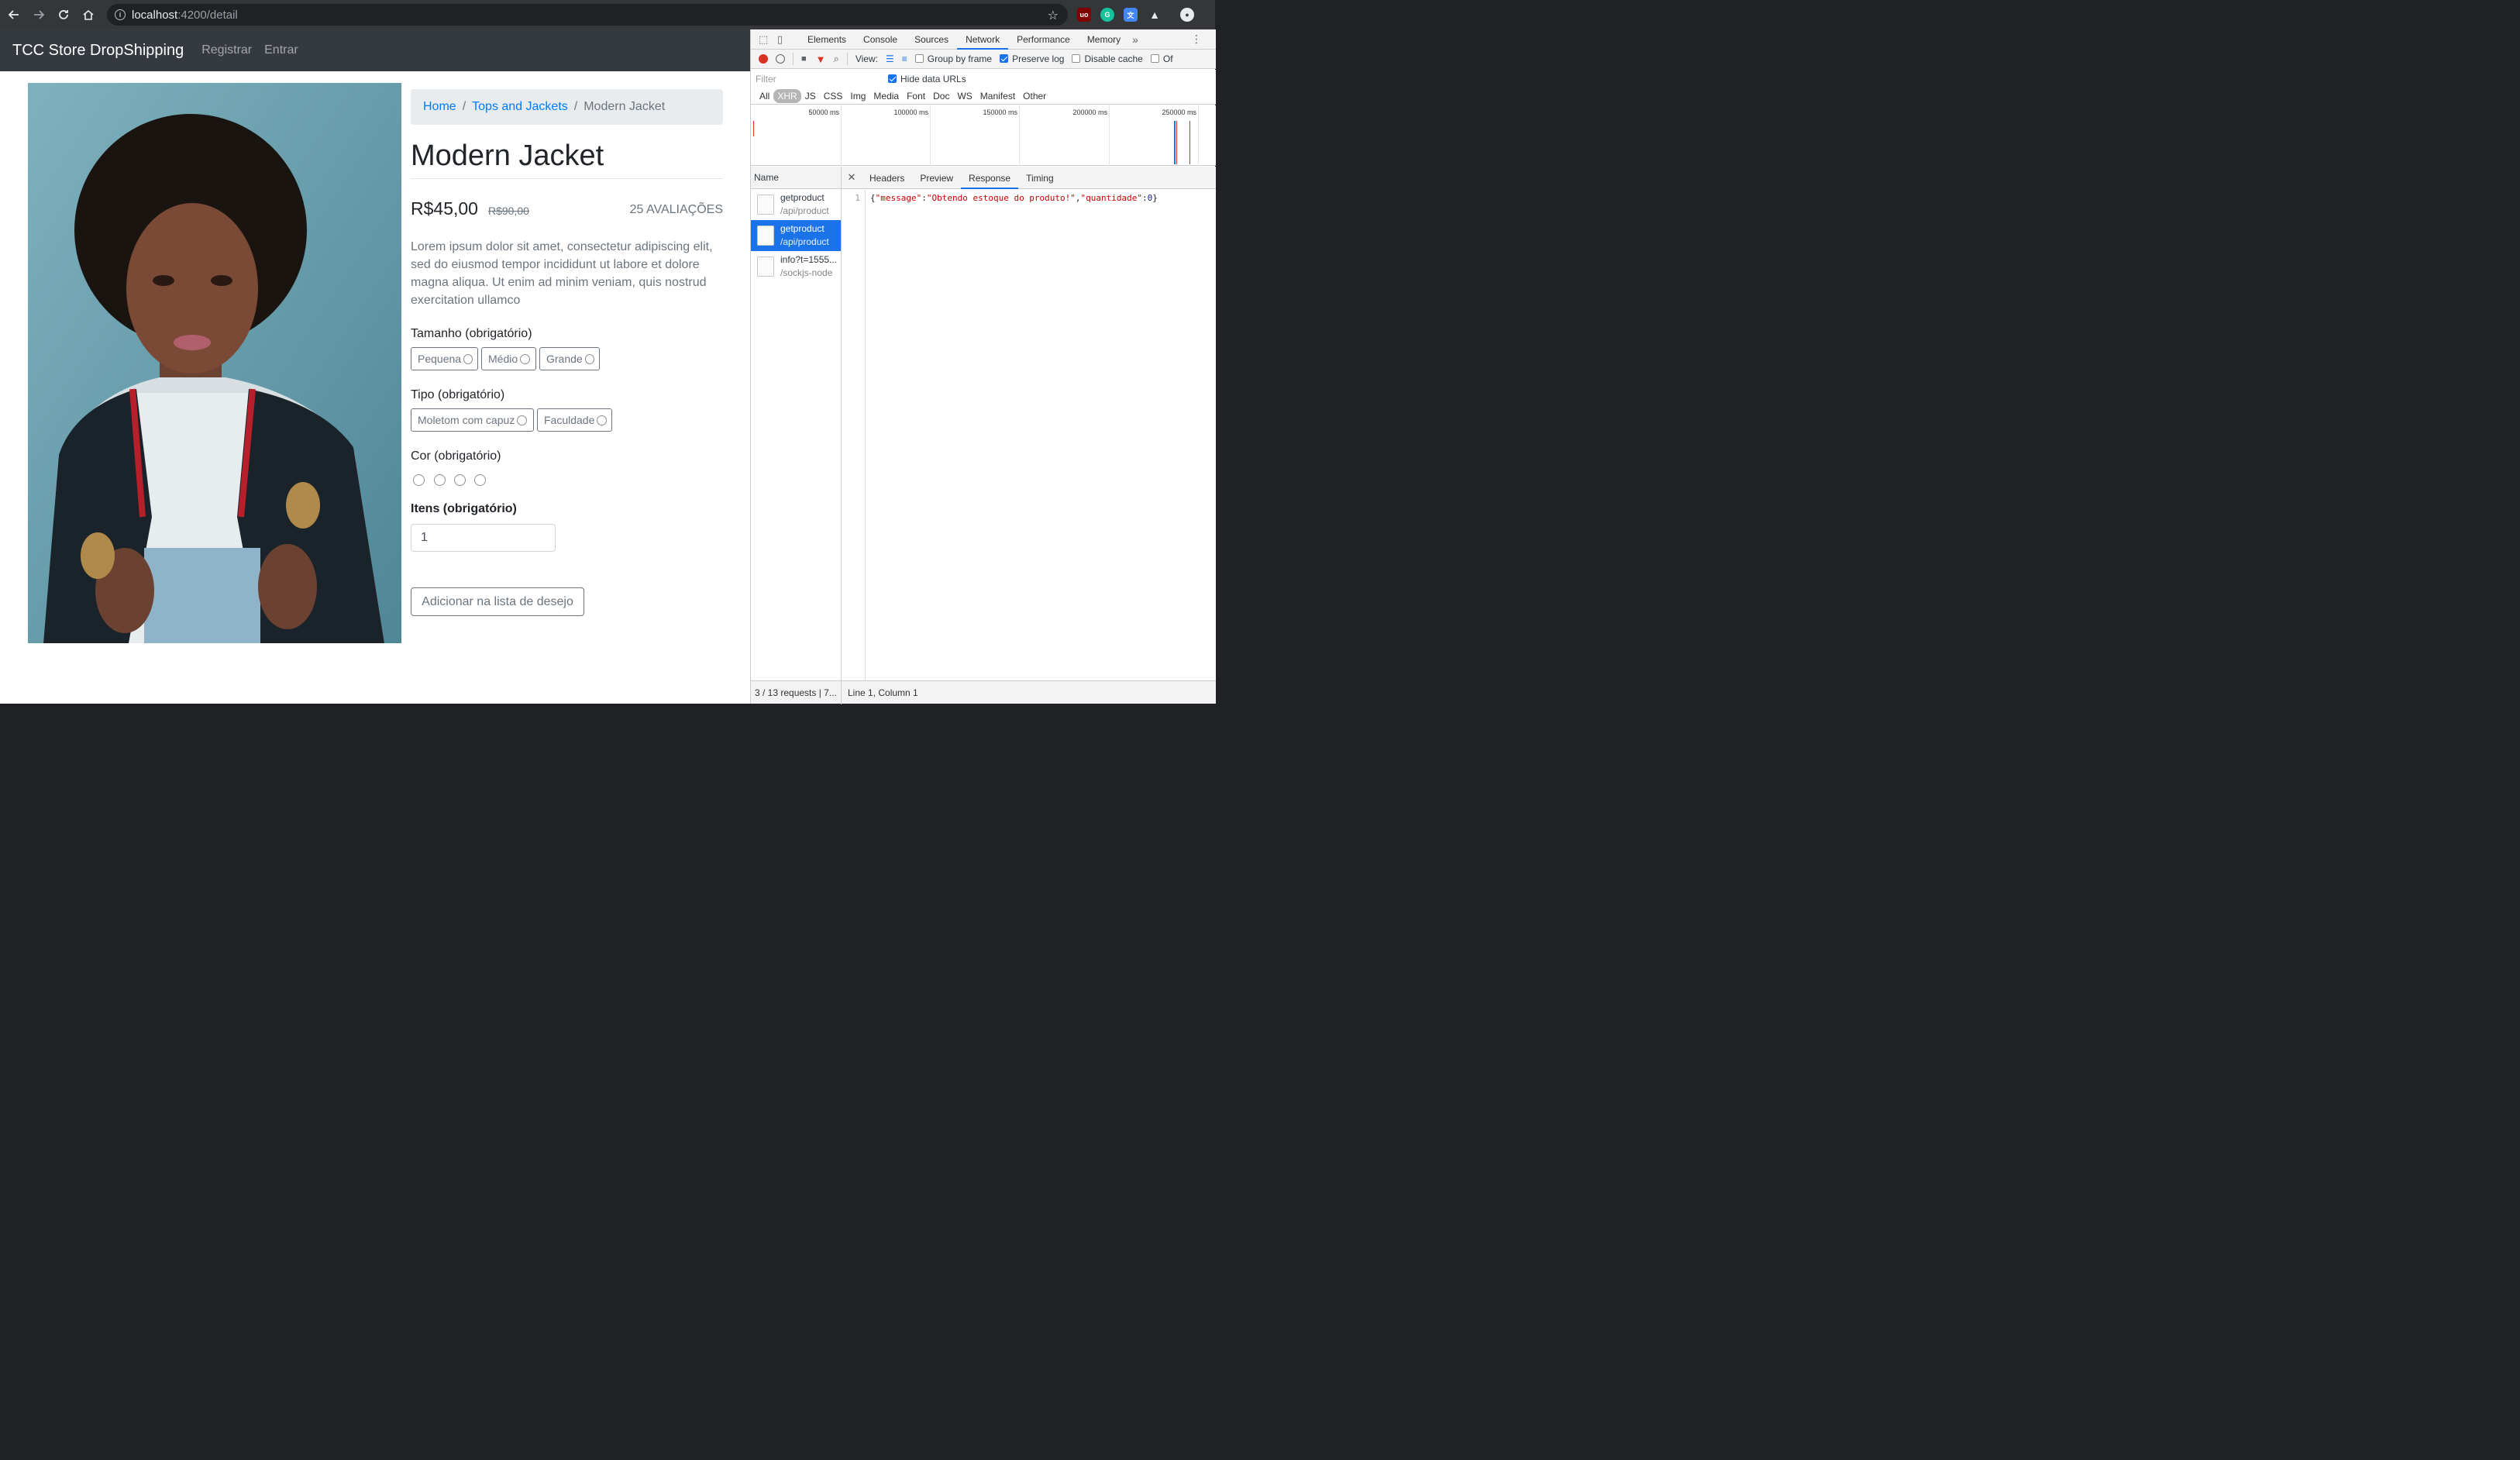 Image resolution: width=2520 pixels, height=1460 pixels. I want to click on filter-icon: ▼, so click(821, 59).